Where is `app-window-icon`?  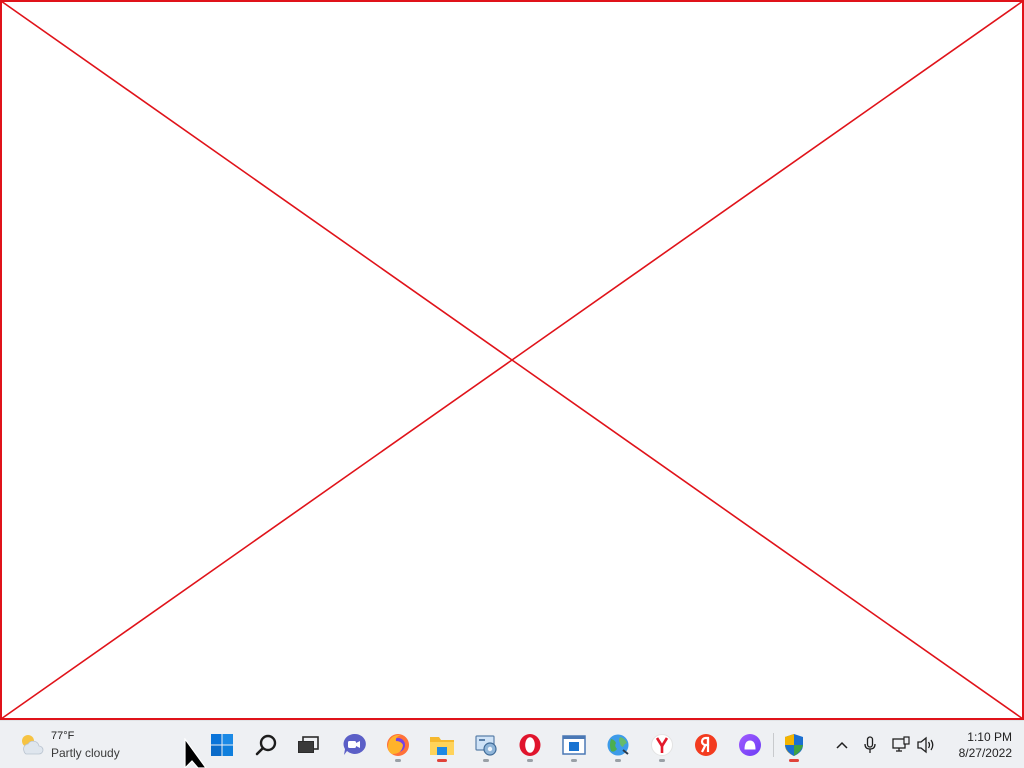 app-window-icon is located at coordinates (574, 745).